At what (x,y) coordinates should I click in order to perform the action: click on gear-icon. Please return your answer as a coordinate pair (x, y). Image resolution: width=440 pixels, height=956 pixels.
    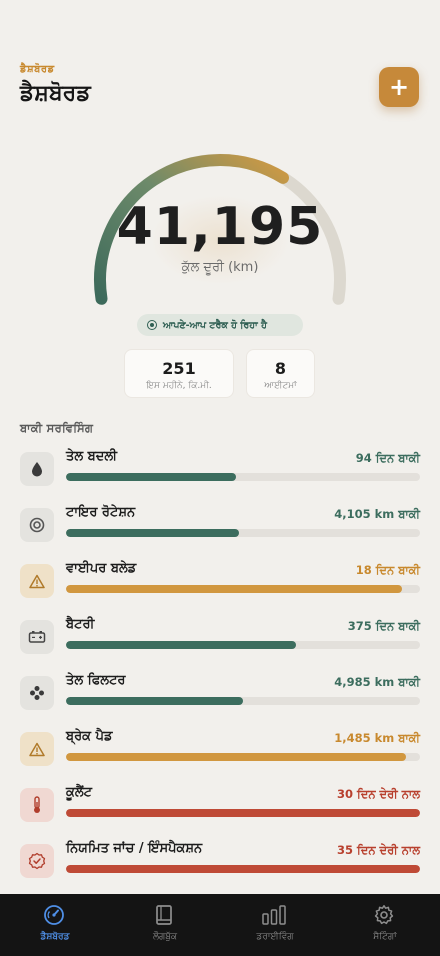
    Looking at the image, I should click on (384, 917).